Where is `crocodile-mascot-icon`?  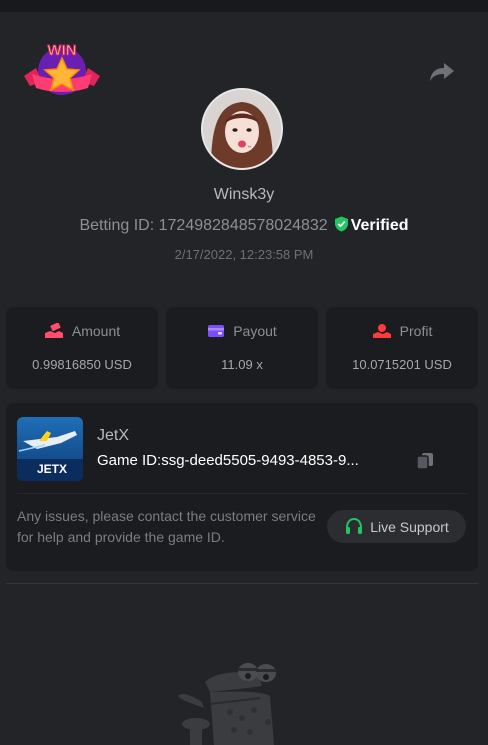
crocodile-mascot-icon is located at coordinates (235, 698).